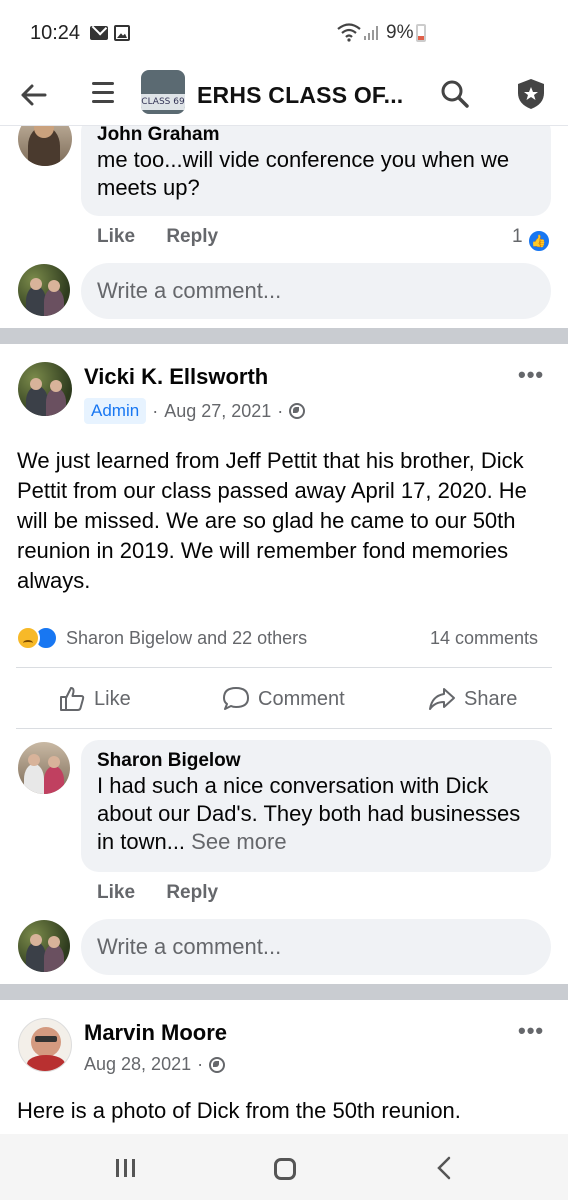 The width and height of the screenshot is (568, 1200). Describe the element at coordinates (442, 699) in the screenshot. I see `share-arrow-icon` at that location.